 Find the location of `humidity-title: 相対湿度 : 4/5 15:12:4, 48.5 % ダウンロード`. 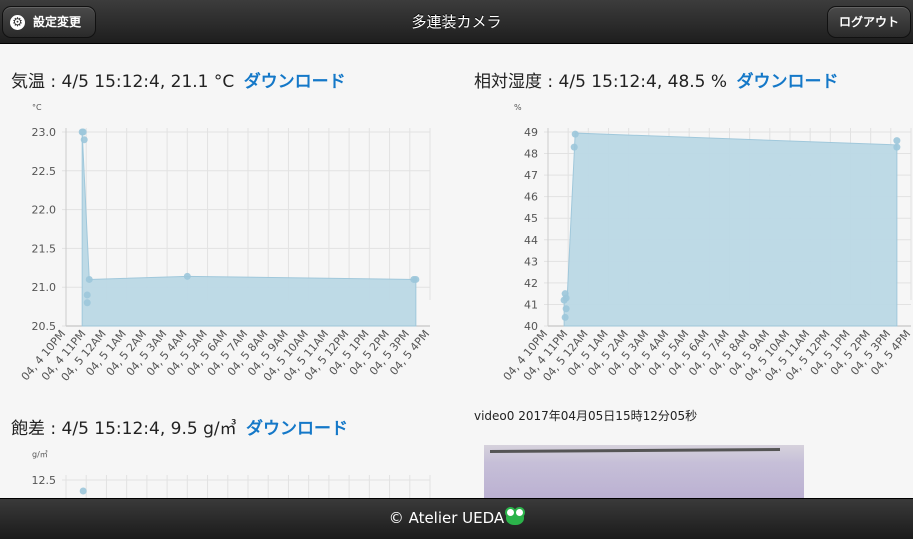

humidity-title: 相対湿度 : 4/5 15:12:4, 48.5 % ダウンロード is located at coordinates (656, 79).